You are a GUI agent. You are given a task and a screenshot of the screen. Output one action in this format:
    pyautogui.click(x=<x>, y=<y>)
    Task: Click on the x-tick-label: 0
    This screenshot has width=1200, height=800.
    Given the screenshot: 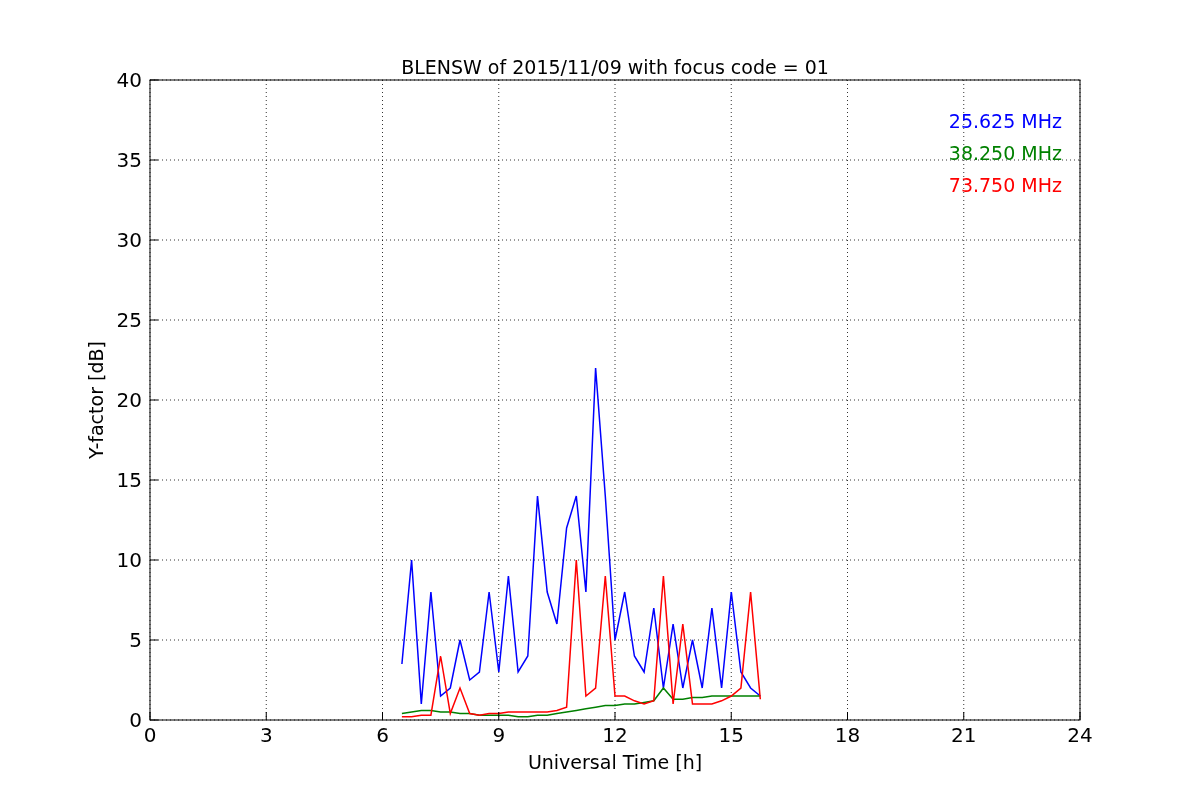 What is the action you would take?
    pyautogui.click(x=150, y=735)
    